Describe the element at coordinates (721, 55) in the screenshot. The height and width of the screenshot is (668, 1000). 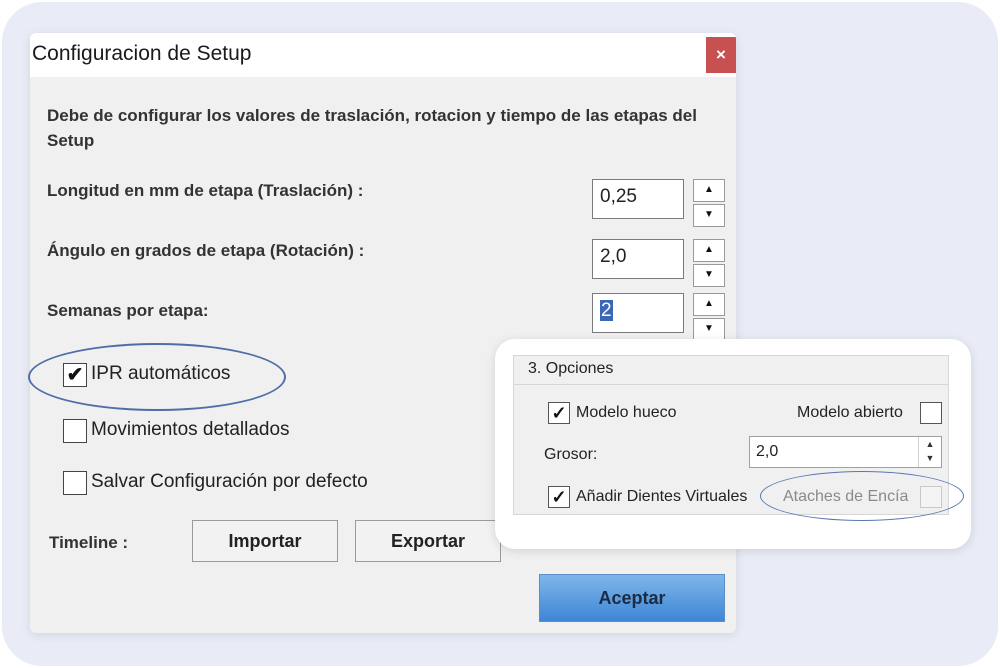
I see `close-button: ×` at that location.